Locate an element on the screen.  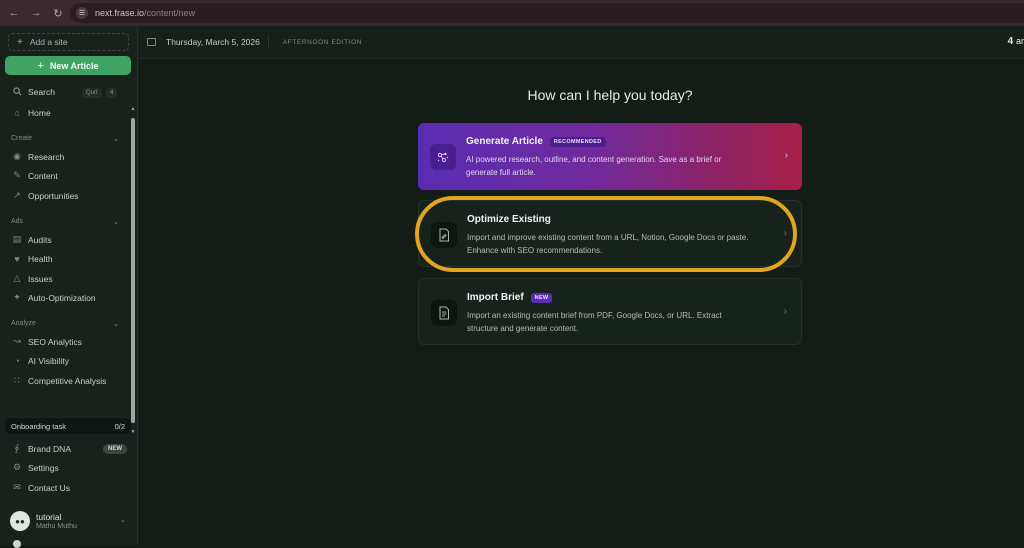
sidebar-item-health: ♥ Health is located at coordinates (65, 258).